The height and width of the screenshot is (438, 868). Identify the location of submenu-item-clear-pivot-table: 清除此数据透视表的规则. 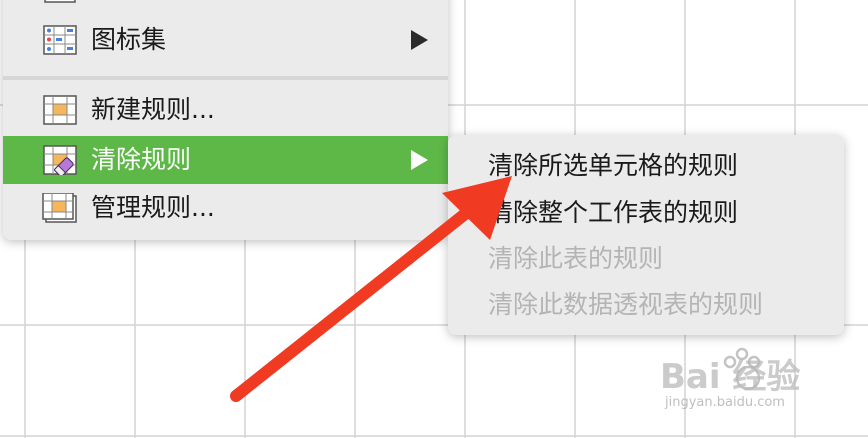
(626, 304).